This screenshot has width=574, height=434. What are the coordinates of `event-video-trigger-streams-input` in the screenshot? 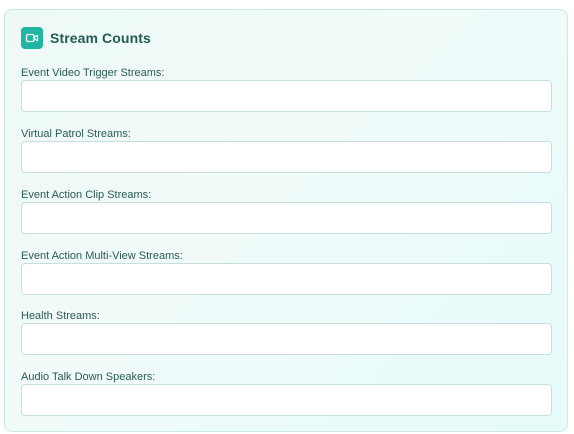 It's located at (286, 96).